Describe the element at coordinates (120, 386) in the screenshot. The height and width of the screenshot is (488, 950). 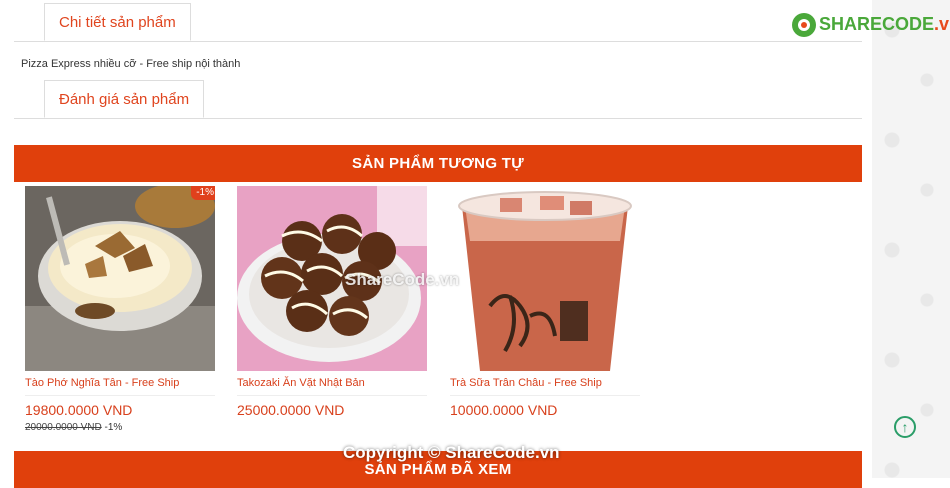
I see `product-name: Tào Phớ Nghĩa Tân - Free Ship` at that location.